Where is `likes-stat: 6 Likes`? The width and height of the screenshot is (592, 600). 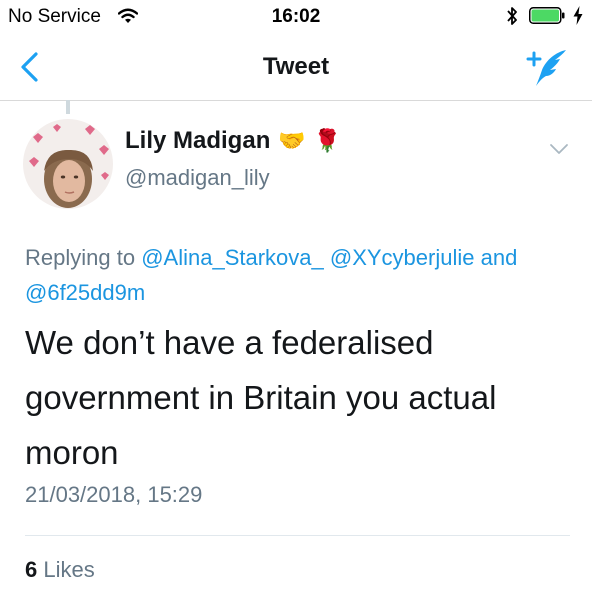
likes-stat: 6 Likes is located at coordinates (60, 570).